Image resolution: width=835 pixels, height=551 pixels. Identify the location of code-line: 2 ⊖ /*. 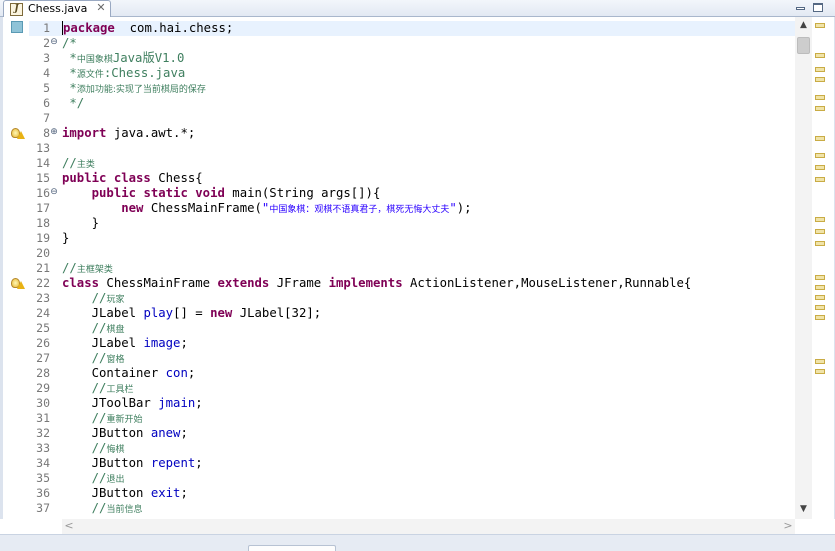
(412, 43).